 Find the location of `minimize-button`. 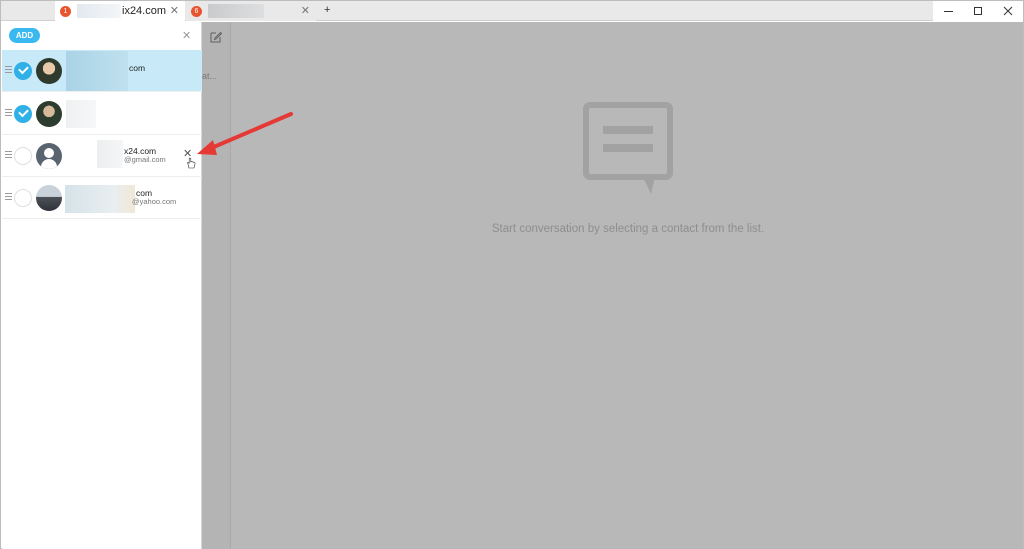

minimize-button is located at coordinates (948, 11).